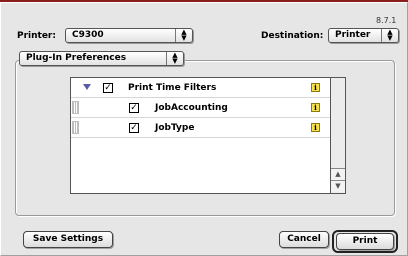  Describe the element at coordinates (191, 108) in the screenshot. I see `list-item-label: JobAccounting` at that location.